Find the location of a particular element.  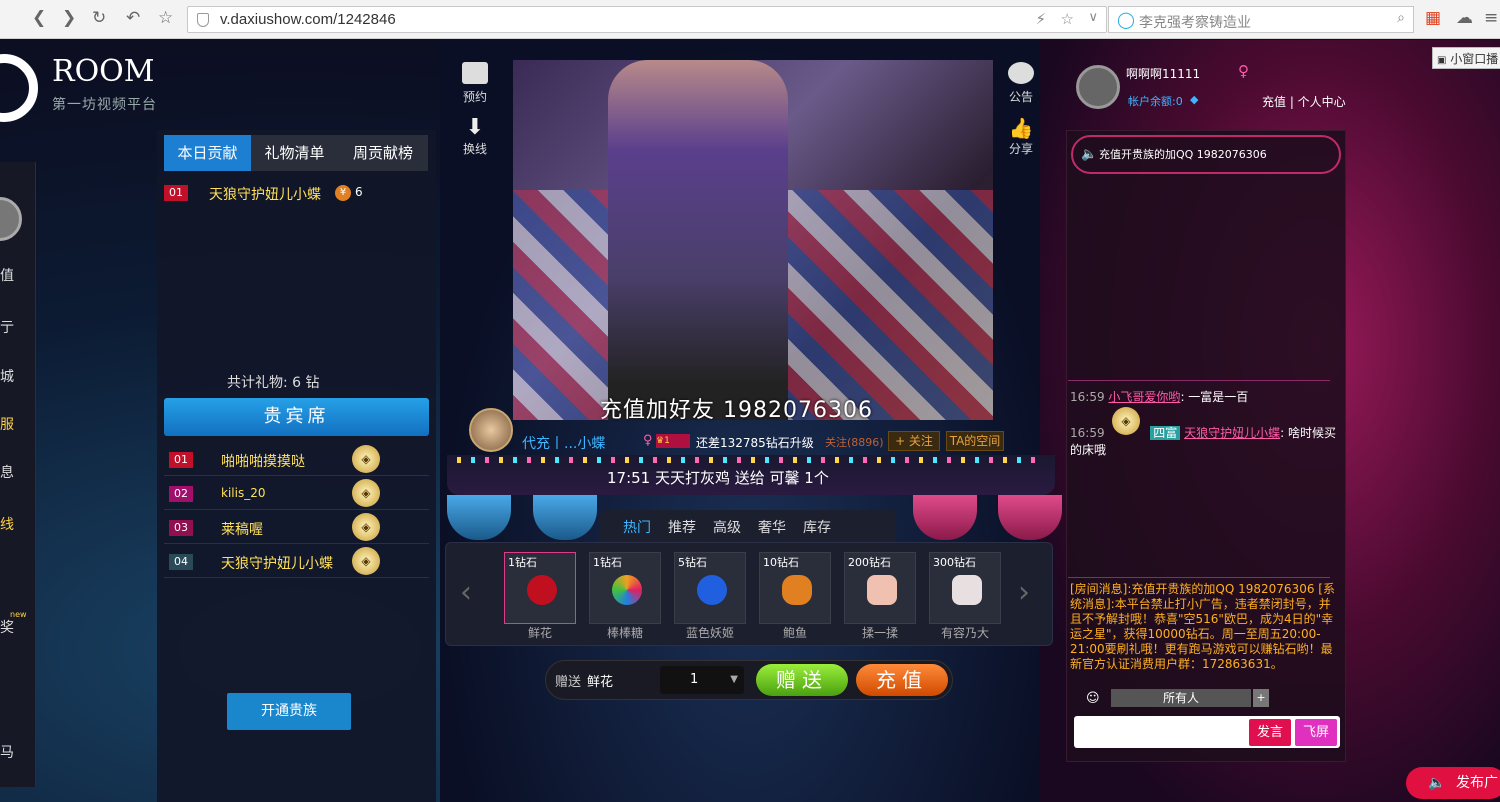

quantity-select: 1 ▼ is located at coordinates (702, 680).